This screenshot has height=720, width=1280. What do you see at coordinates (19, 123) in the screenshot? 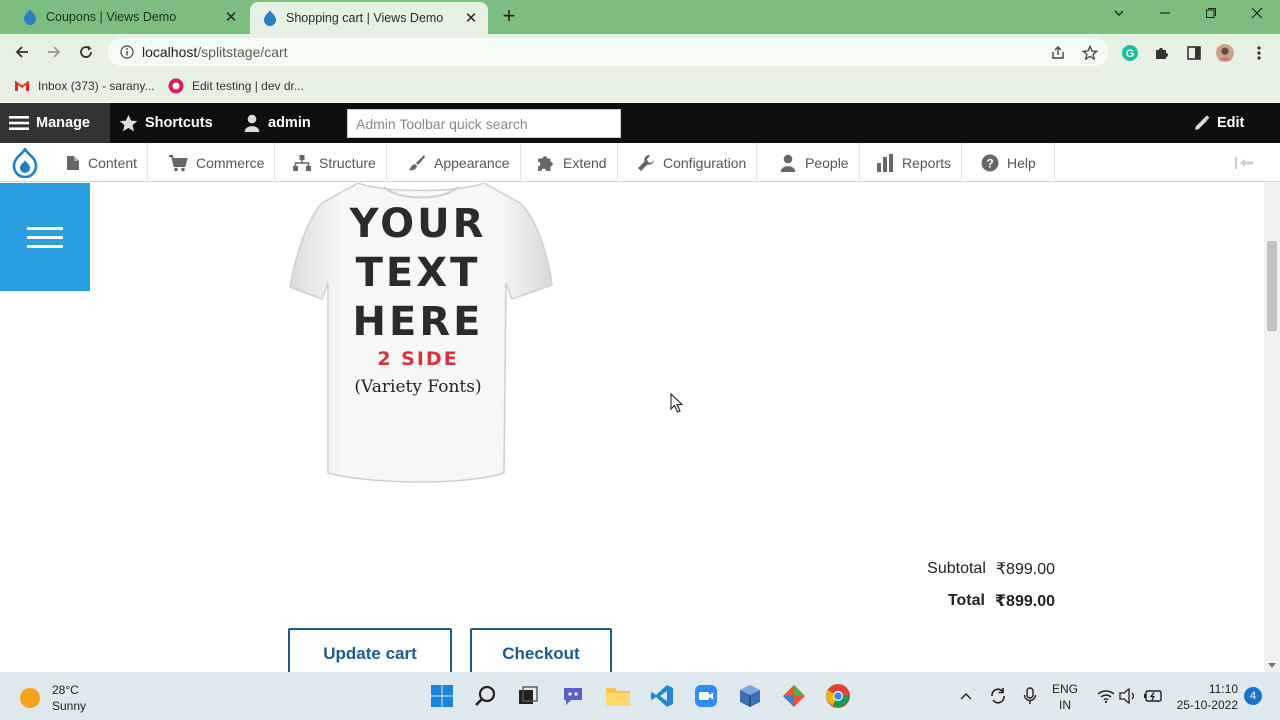
I see `hamburger-icon` at bounding box center [19, 123].